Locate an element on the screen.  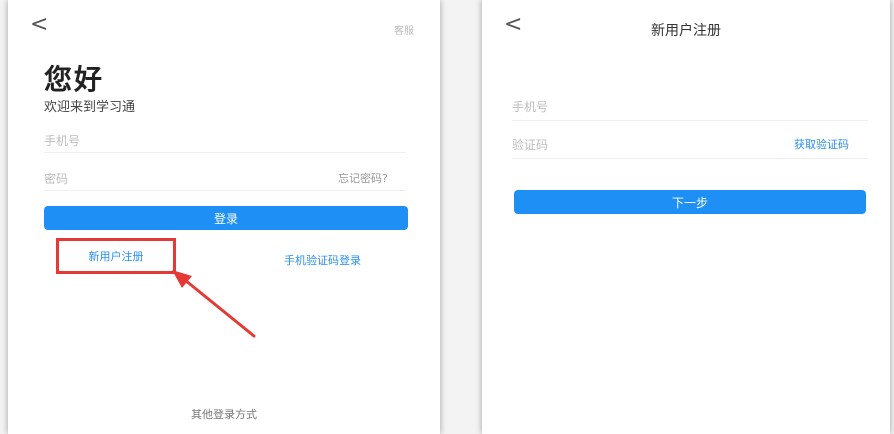
get-code-link: 获取验证码 is located at coordinates (821, 144).